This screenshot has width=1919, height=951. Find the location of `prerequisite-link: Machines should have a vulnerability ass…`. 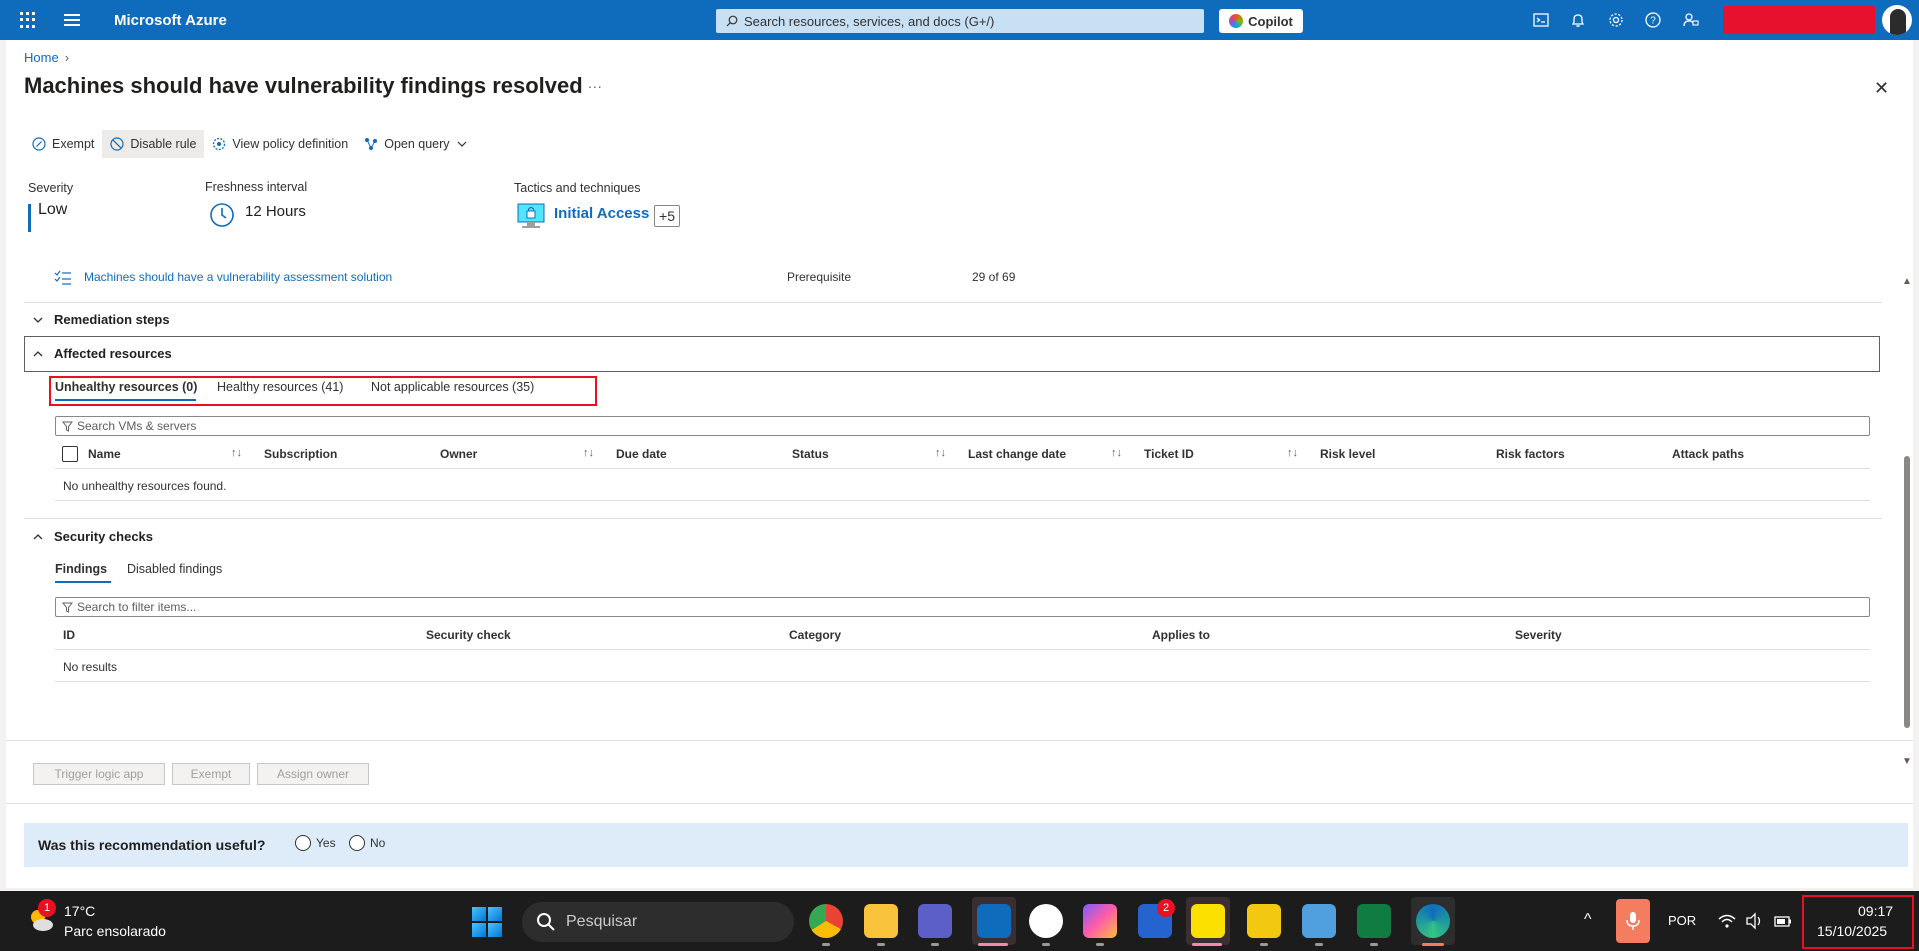

prerequisite-link: Machines should have a vulnerability ass… is located at coordinates (238, 277).